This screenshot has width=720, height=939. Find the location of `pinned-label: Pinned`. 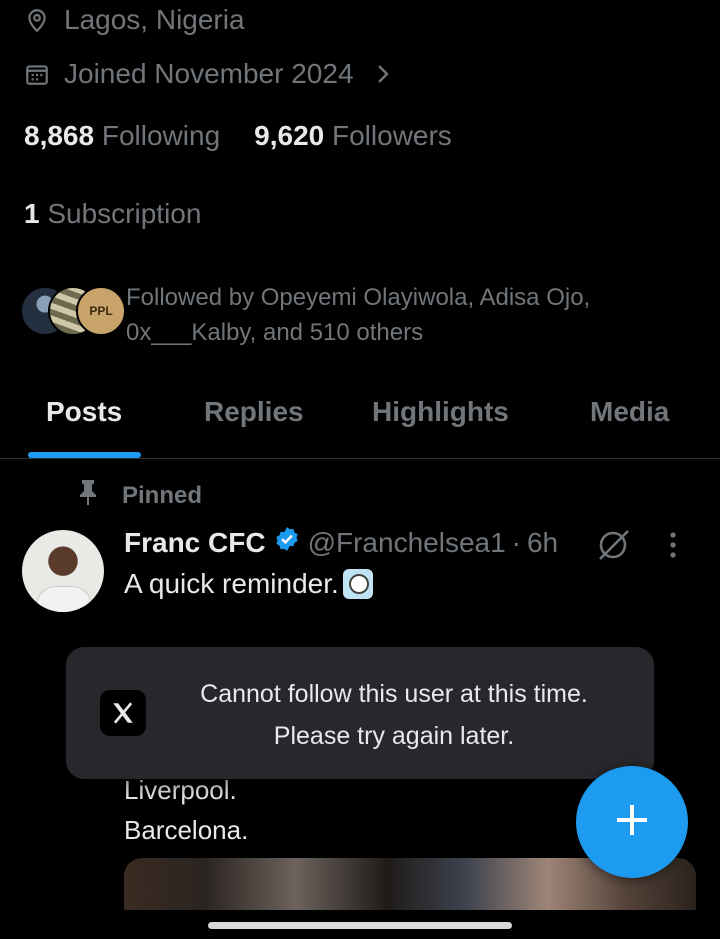

pinned-label: Pinned is located at coordinates (139, 495).